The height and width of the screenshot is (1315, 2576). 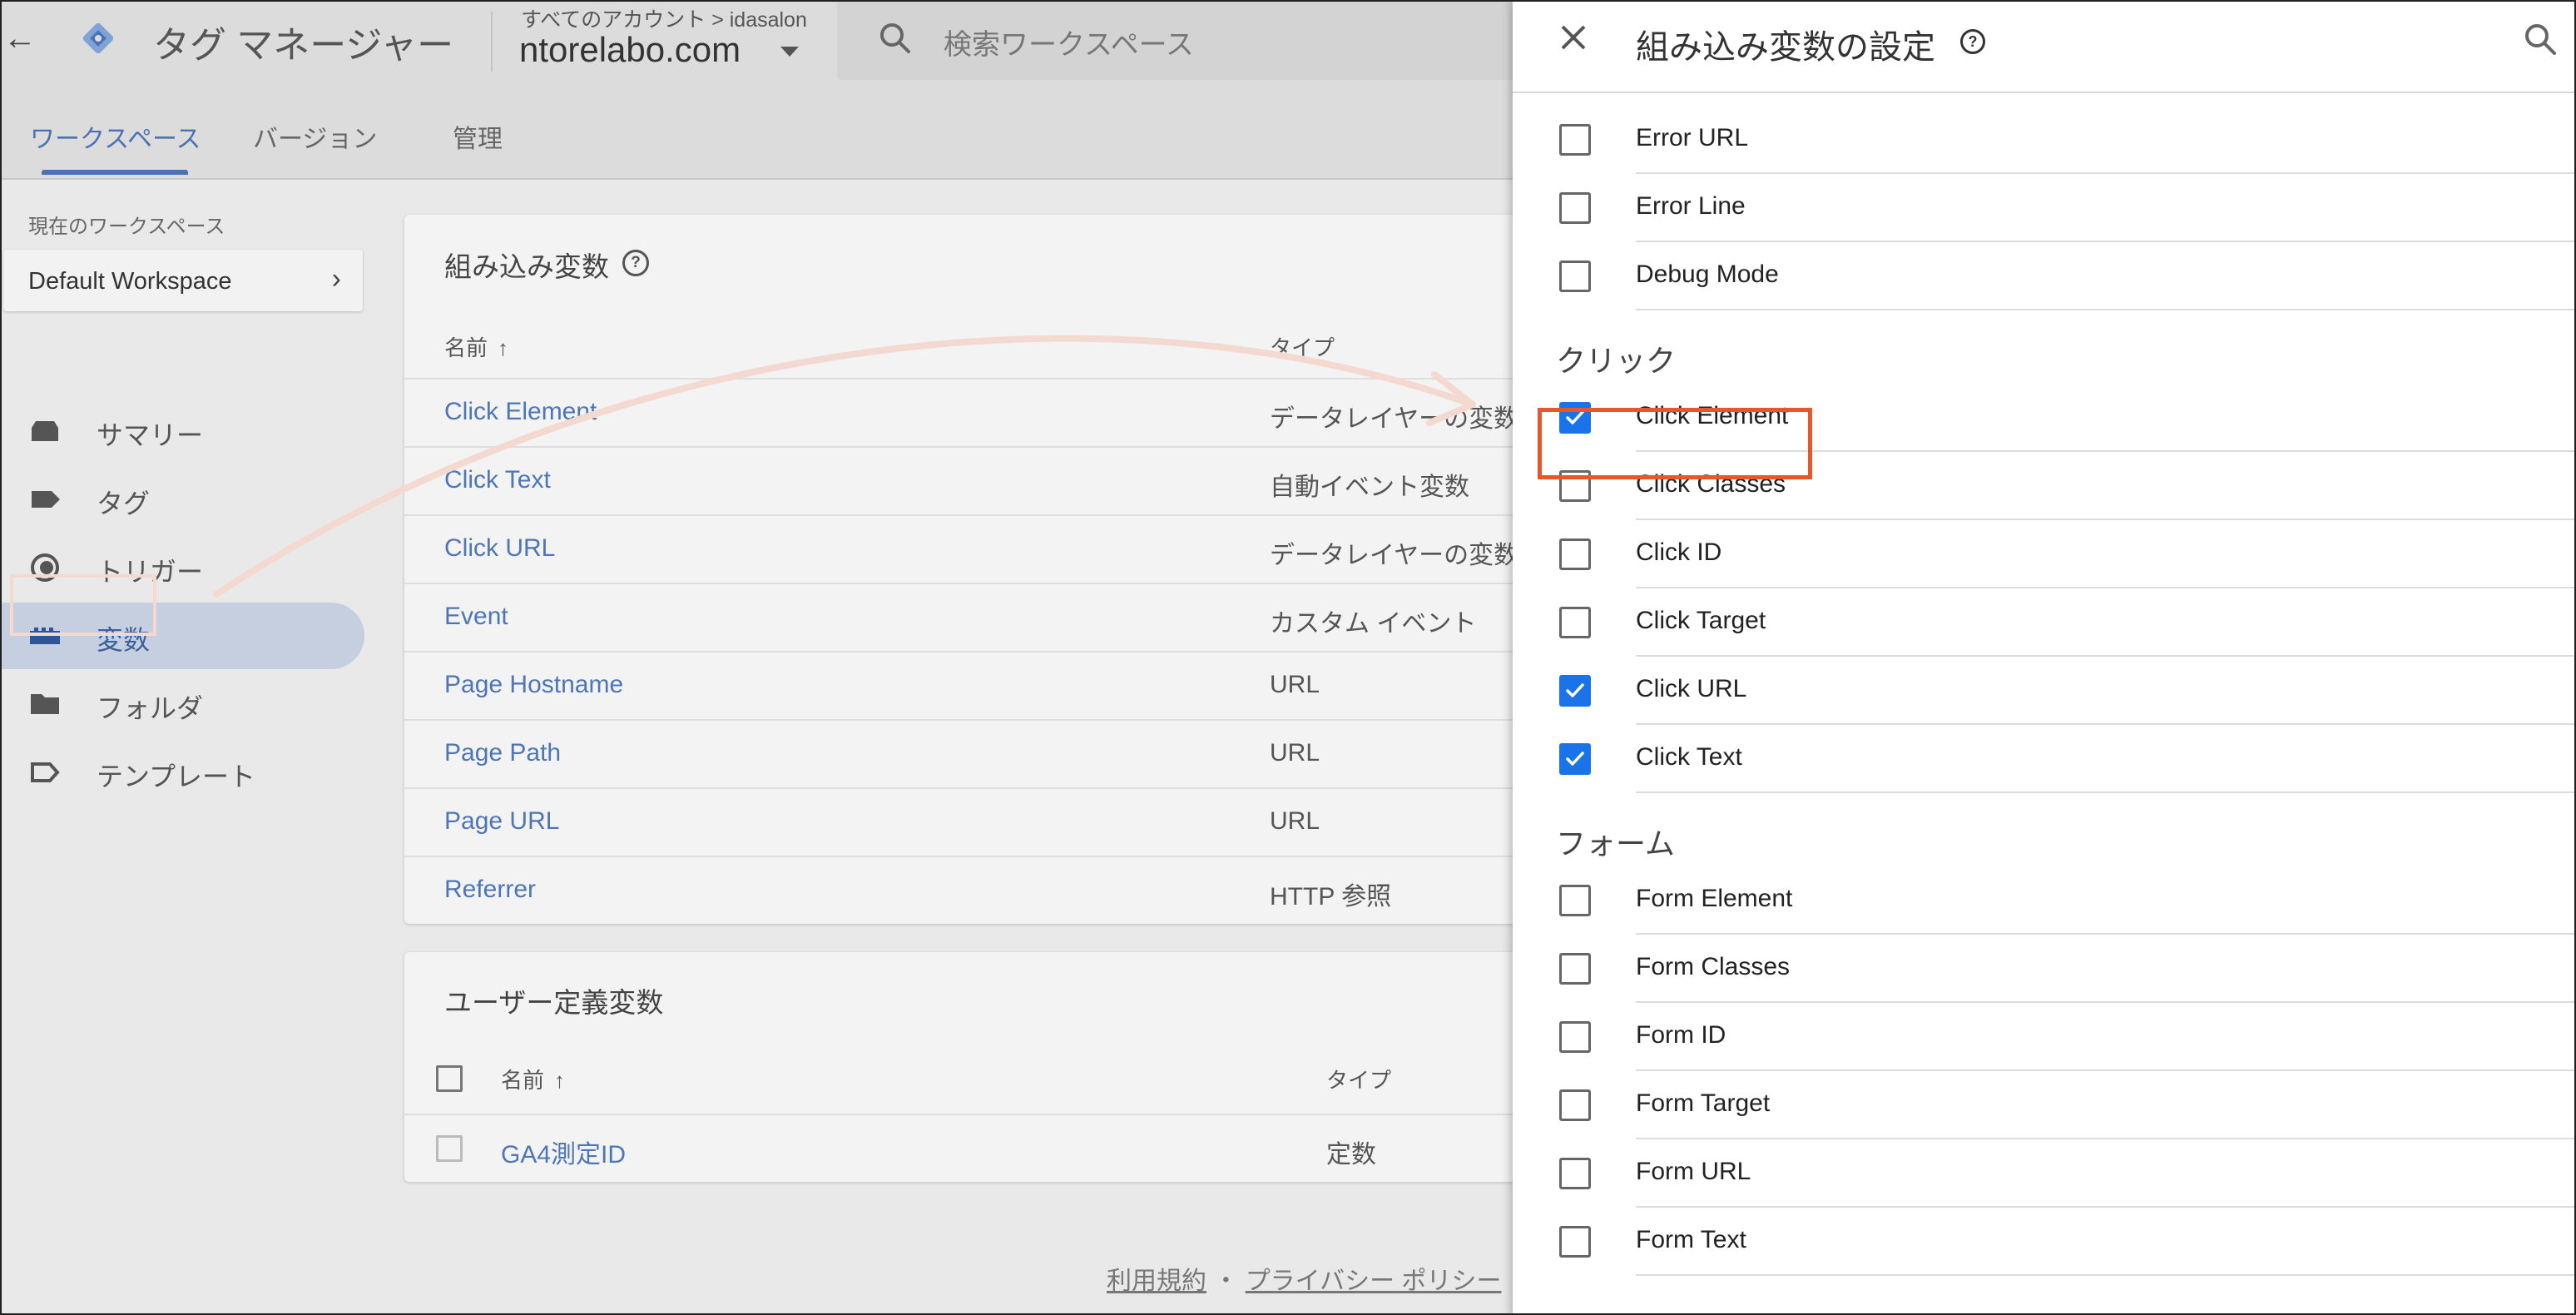 I want to click on checklist-item-form-classes: Form Classes, so click(x=2043, y=969).